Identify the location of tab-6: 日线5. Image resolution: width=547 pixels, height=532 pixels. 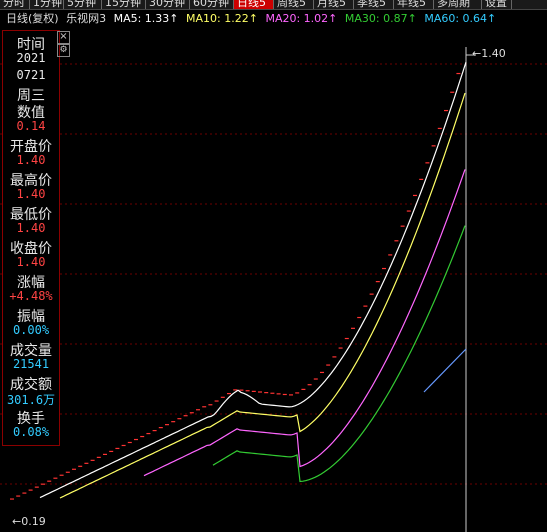
(254, 4).